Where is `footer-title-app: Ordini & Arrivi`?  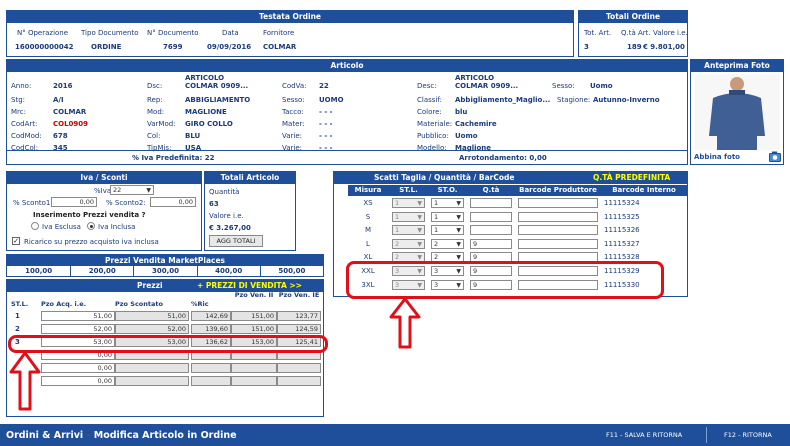
footer-title-app: Ordini & Arrivi is located at coordinates (45, 435).